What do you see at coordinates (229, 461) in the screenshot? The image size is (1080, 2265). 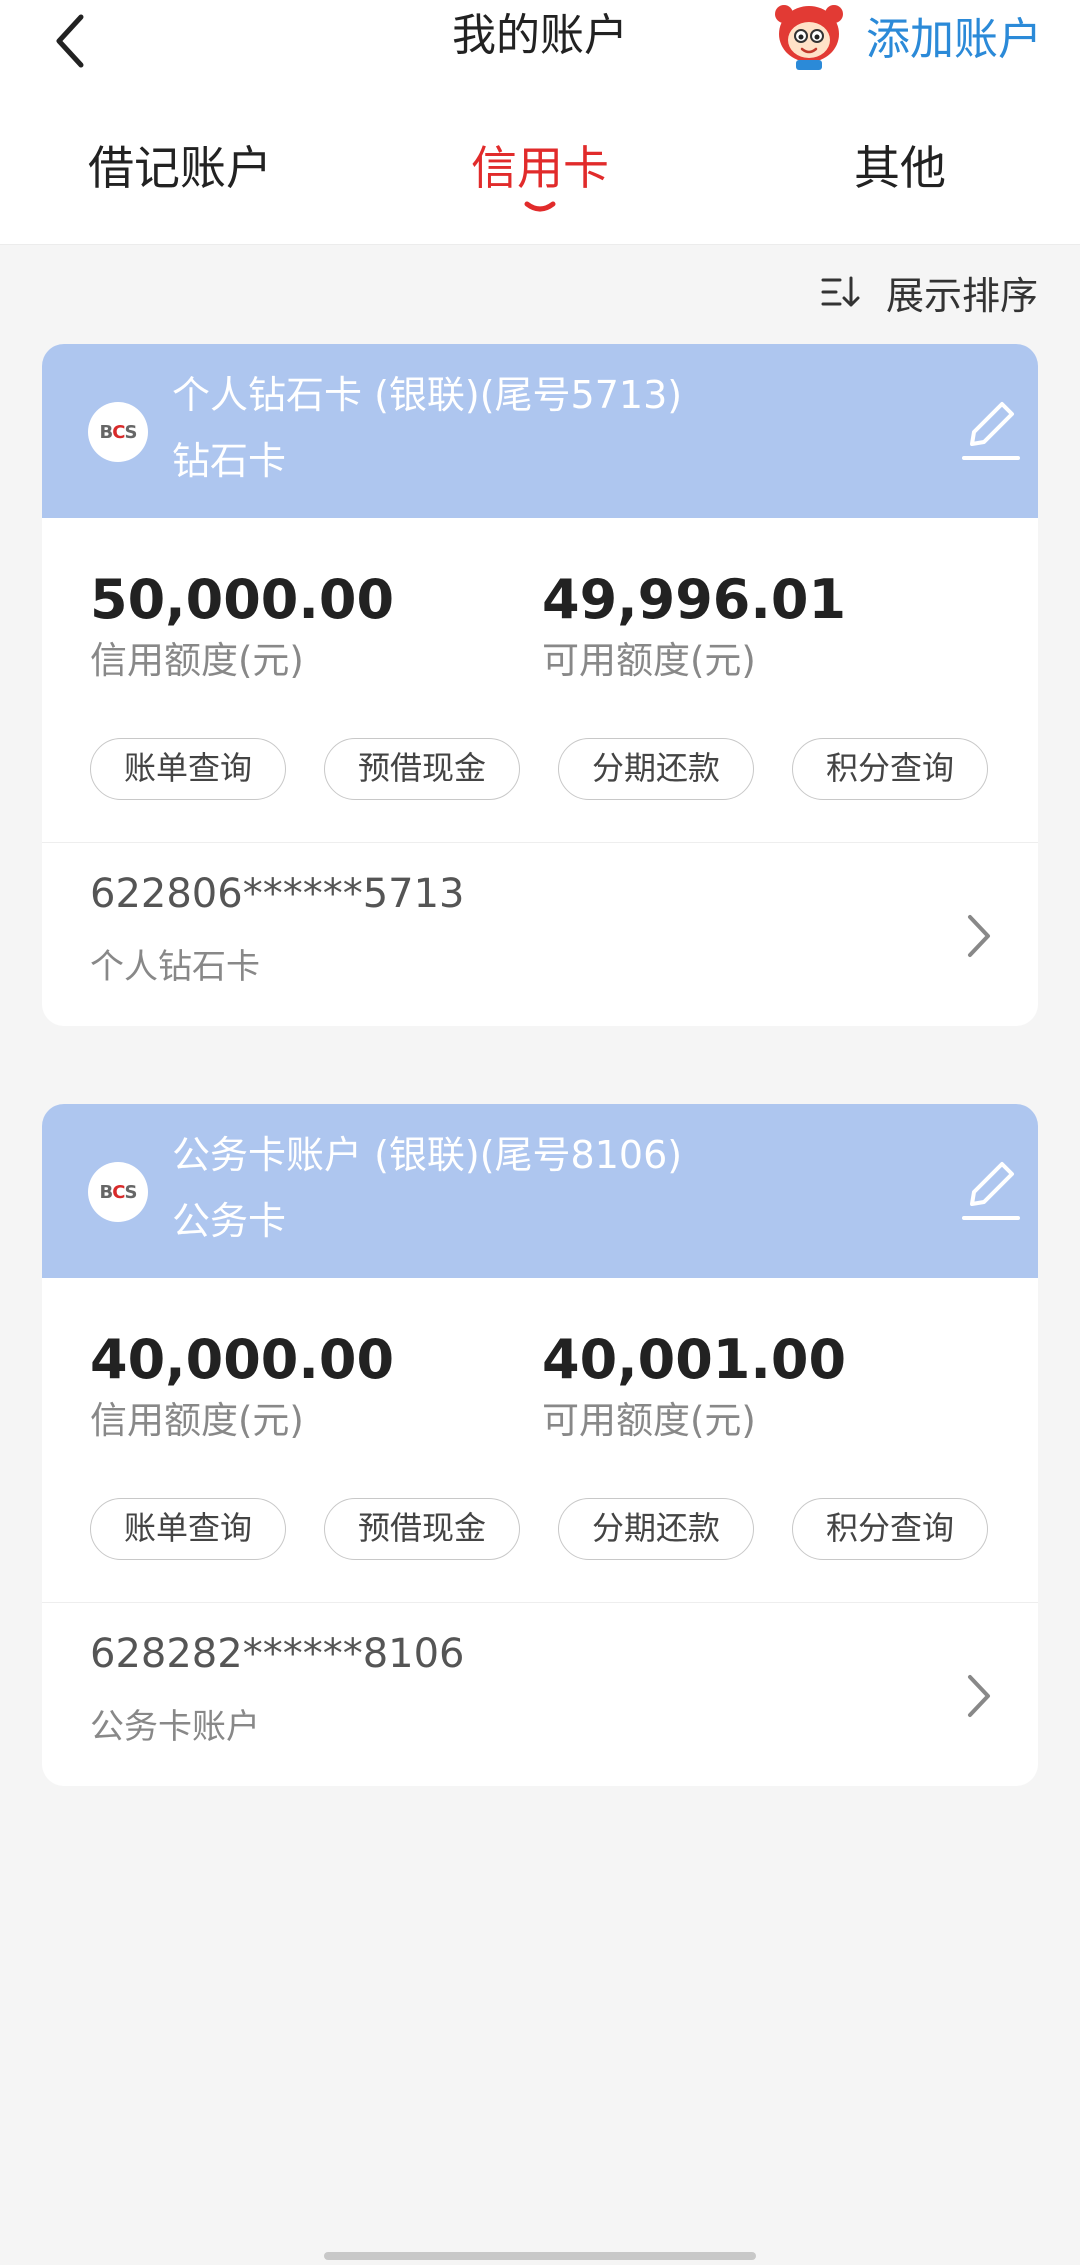 I see `card-type: 钻石卡` at bounding box center [229, 461].